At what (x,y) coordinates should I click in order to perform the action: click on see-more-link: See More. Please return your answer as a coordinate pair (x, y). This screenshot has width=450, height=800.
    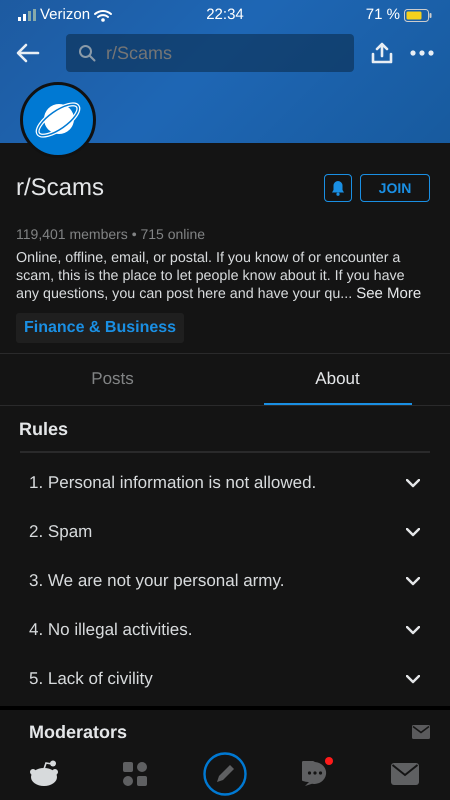
    Looking at the image, I should click on (389, 293).